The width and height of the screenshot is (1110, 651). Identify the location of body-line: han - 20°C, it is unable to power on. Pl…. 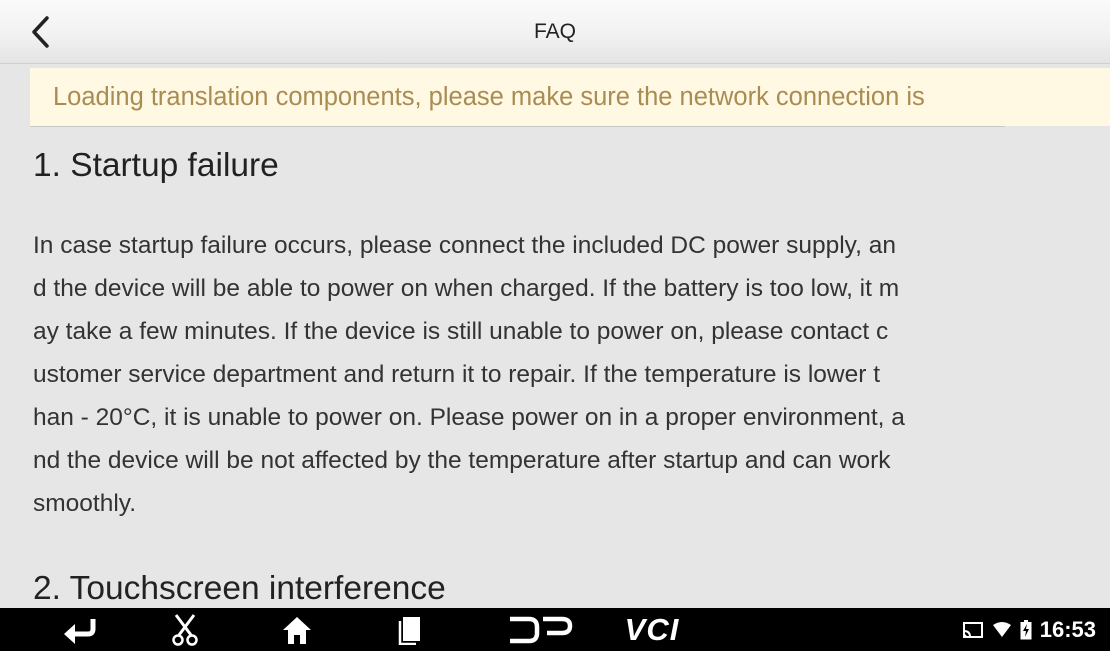
(469, 417).